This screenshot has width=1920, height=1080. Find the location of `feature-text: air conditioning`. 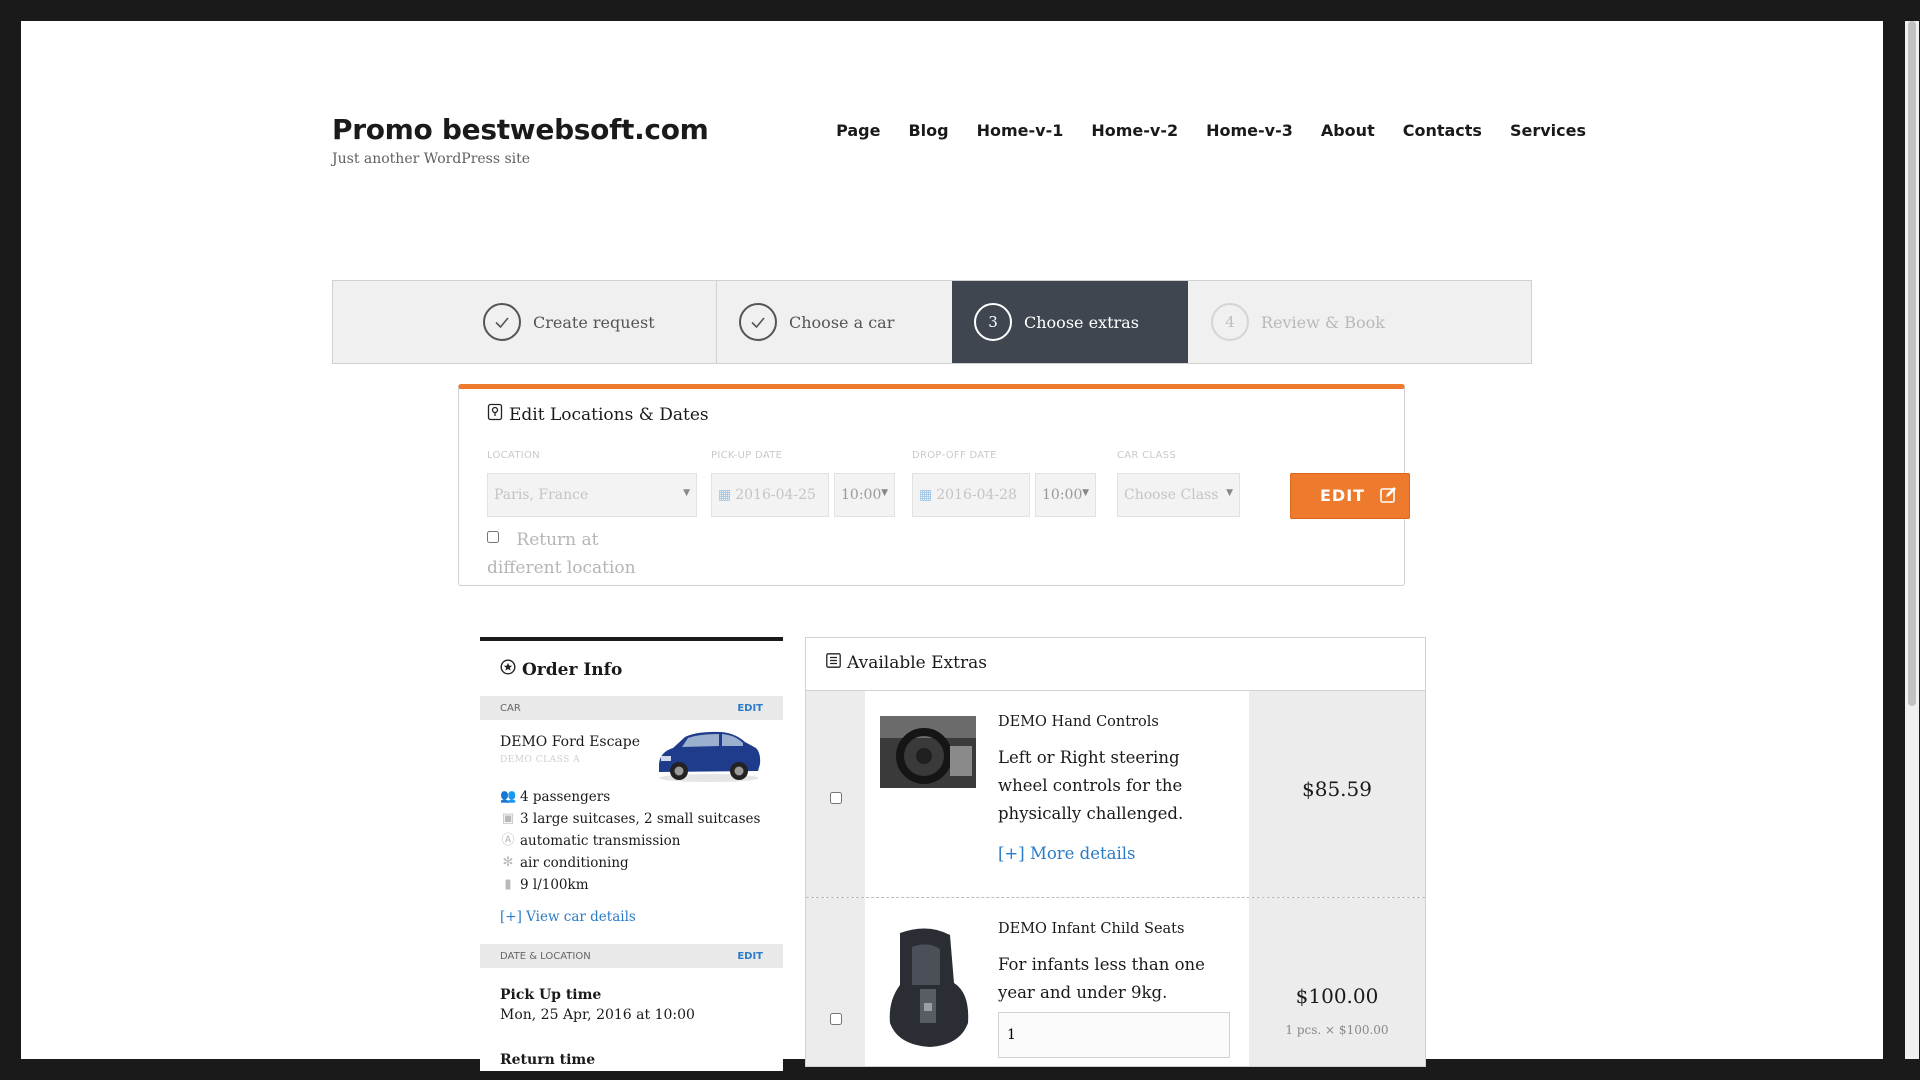

feature-text: air conditioning is located at coordinates (574, 863).